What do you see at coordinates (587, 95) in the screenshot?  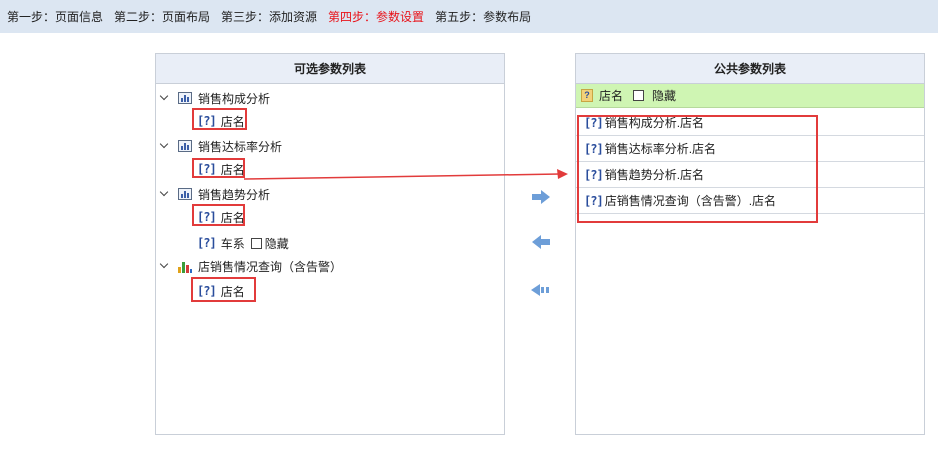 I see `question-mark-icon: ?` at bounding box center [587, 95].